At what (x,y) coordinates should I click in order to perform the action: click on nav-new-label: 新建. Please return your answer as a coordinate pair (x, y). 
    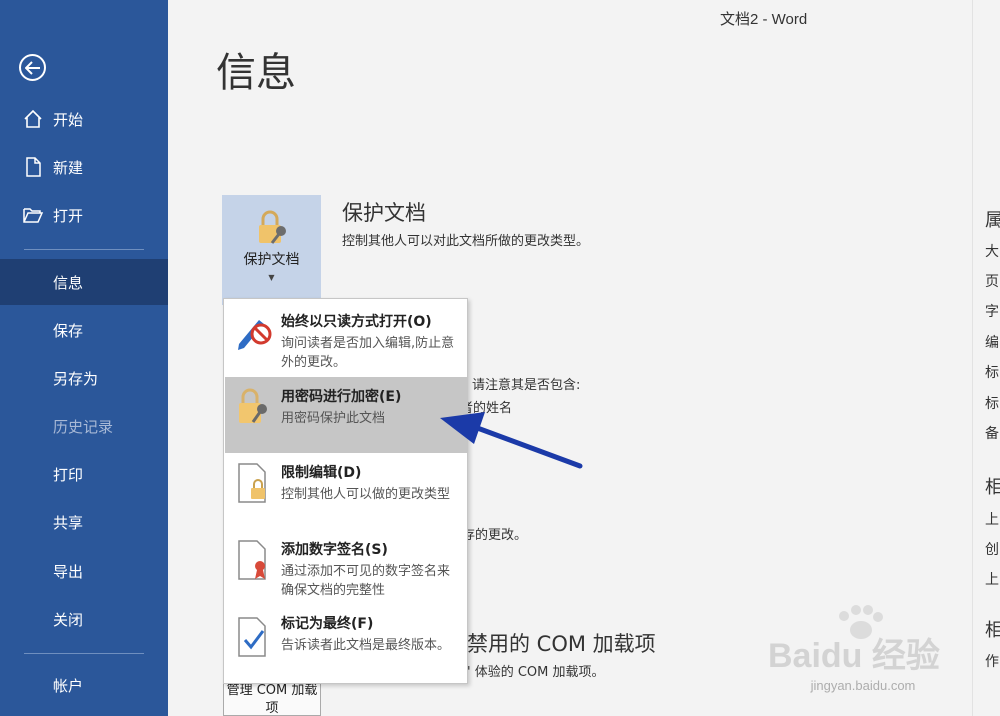
    Looking at the image, I should click on (68, 167).